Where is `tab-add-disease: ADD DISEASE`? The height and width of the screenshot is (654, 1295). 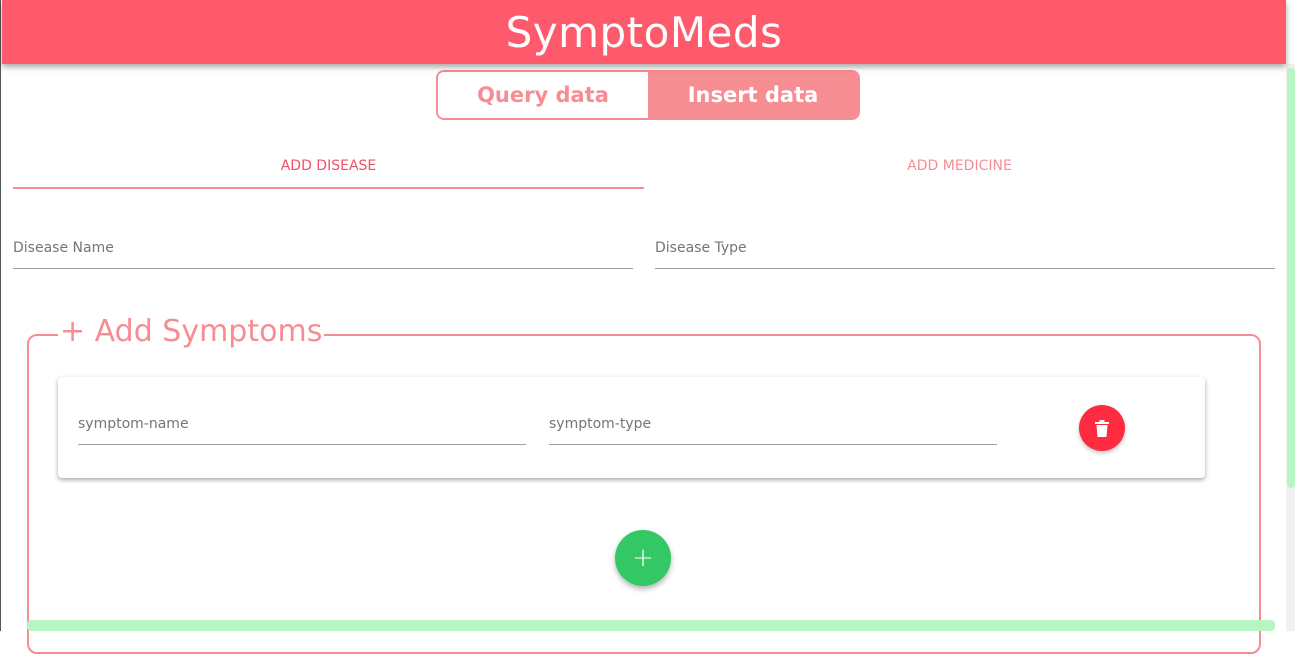 tab-add-disease: ADD DISEASE is located at coordinates (328, 167).